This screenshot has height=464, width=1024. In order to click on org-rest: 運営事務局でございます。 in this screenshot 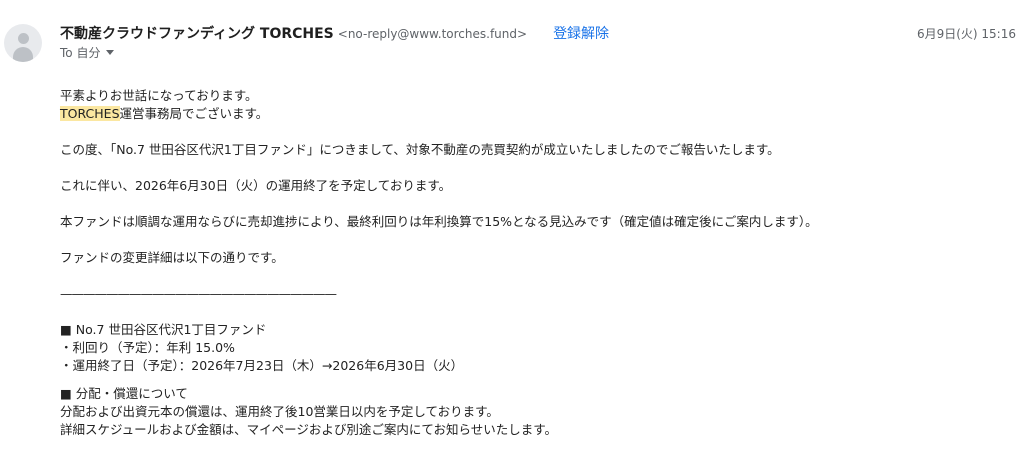, I will do `click(194, 113)`.